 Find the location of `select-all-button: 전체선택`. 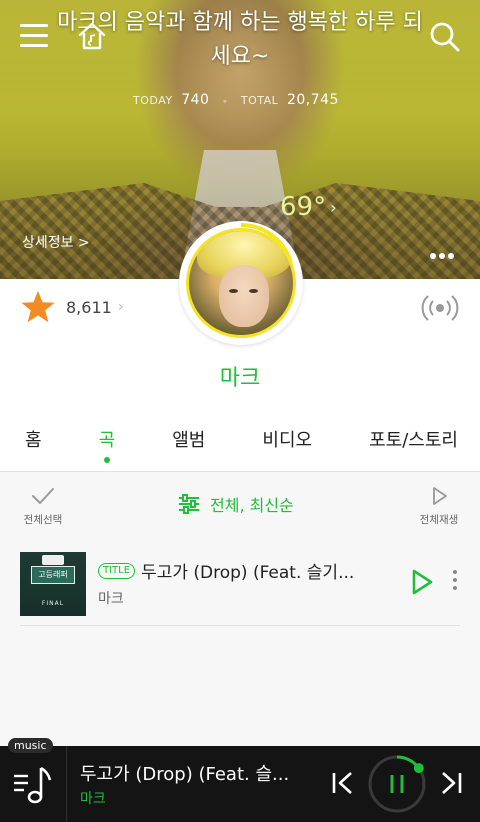

select-all-button: 전체선택 is located at coordinates (43, 506).